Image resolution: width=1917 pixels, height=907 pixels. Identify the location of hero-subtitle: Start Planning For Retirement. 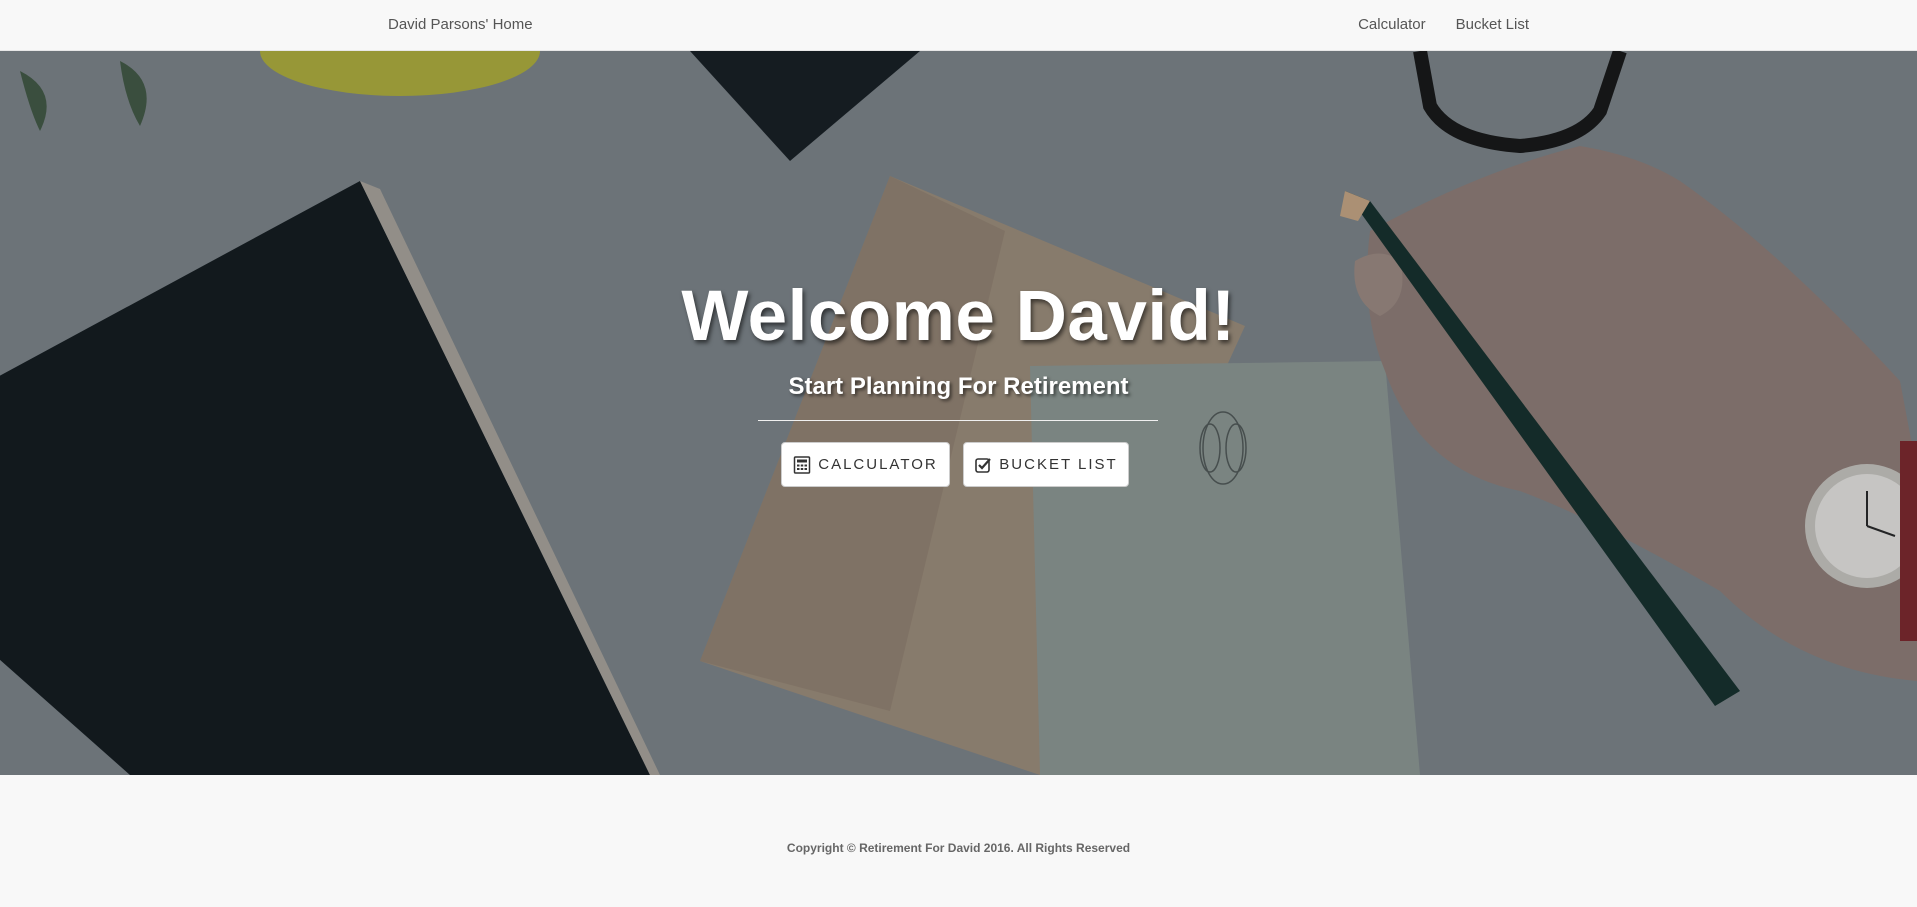
(958, 386).